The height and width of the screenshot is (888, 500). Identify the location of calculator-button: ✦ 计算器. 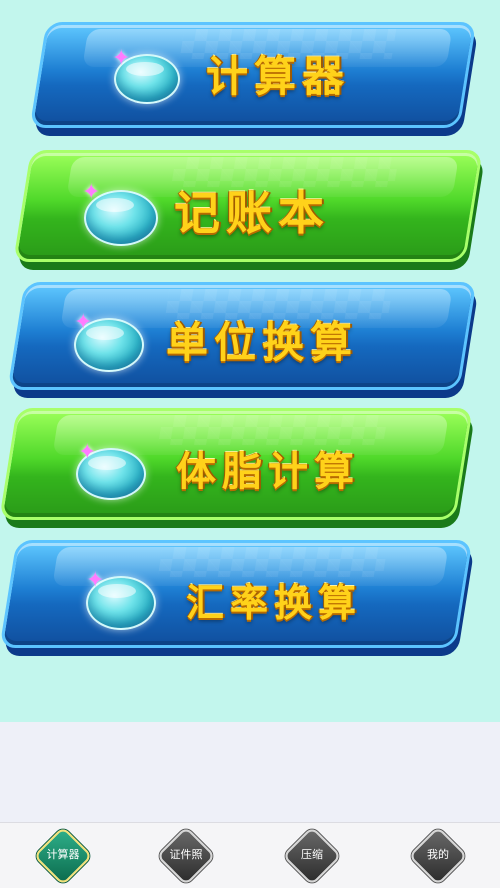
(254, 79).